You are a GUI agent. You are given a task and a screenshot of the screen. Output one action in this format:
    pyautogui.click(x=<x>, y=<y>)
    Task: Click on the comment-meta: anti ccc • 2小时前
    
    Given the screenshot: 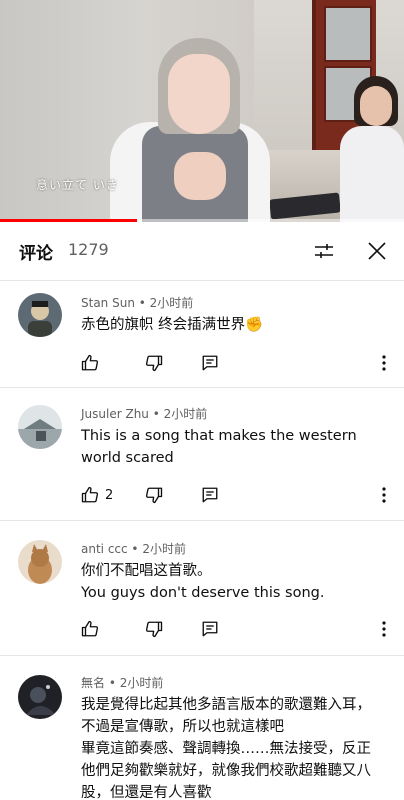 What is the action you would take?
    pyautogui.click(x=133, y=548)
    